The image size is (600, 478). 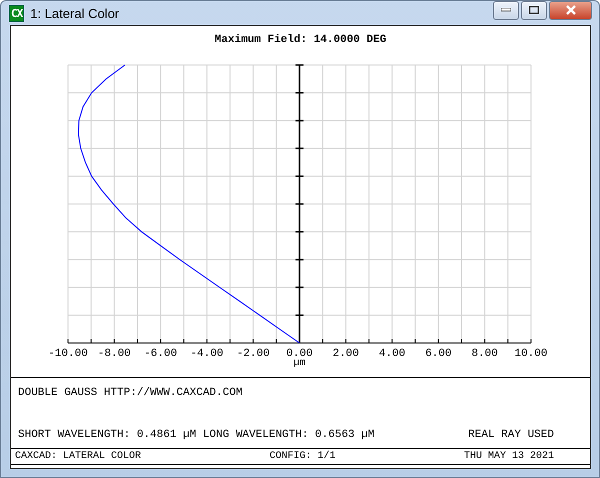 What do you see at coordinates (130, 393) in the screenshot?
I see `lens-name: DOUBLE GAUSS HTTP://WWW.CAXCAD.COM` at bounding box center [130, 393].